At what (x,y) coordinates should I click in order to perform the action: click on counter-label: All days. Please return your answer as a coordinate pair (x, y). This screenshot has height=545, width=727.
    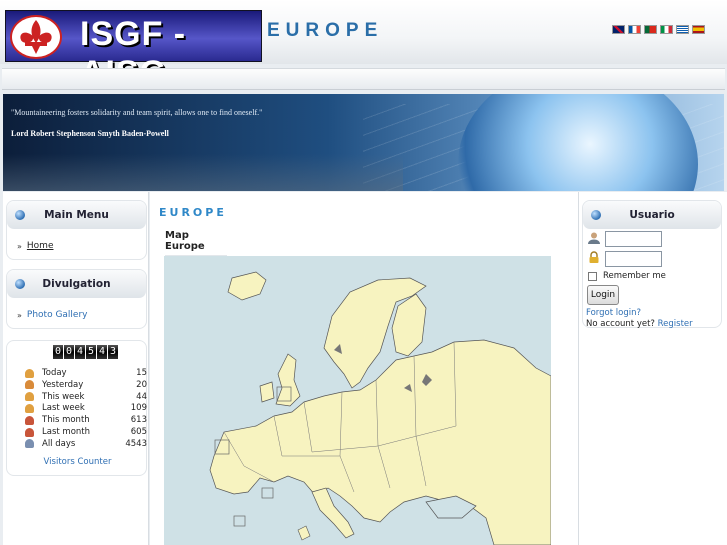
    Looking at the image, I should click on (59, 443).